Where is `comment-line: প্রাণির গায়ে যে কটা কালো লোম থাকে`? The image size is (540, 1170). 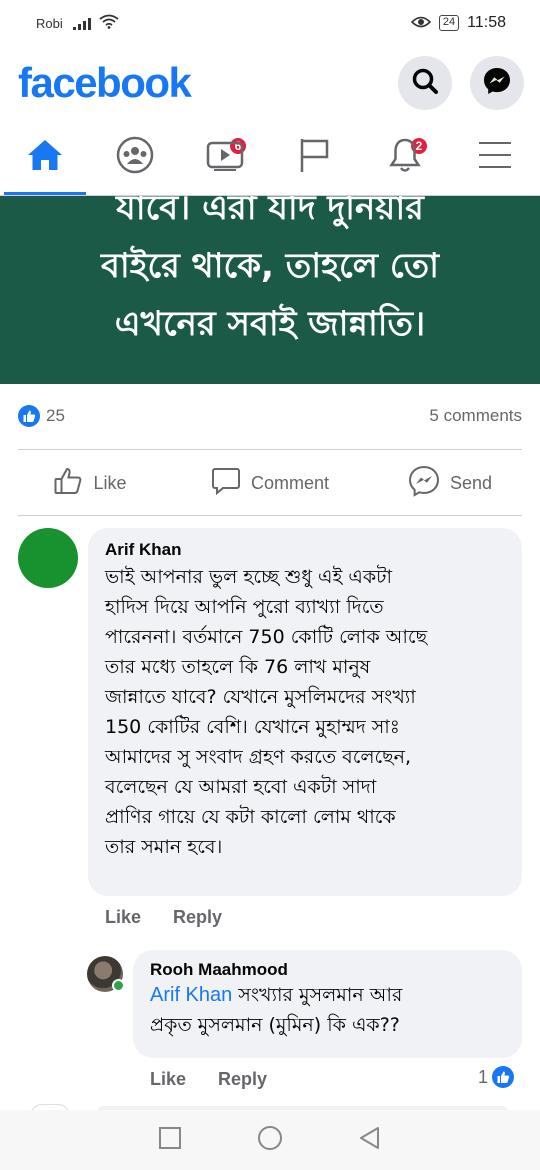 comment-line: প্রাণির গায়ে যে কটা কালো লোম থাকে is located at coordinates (250, 817).